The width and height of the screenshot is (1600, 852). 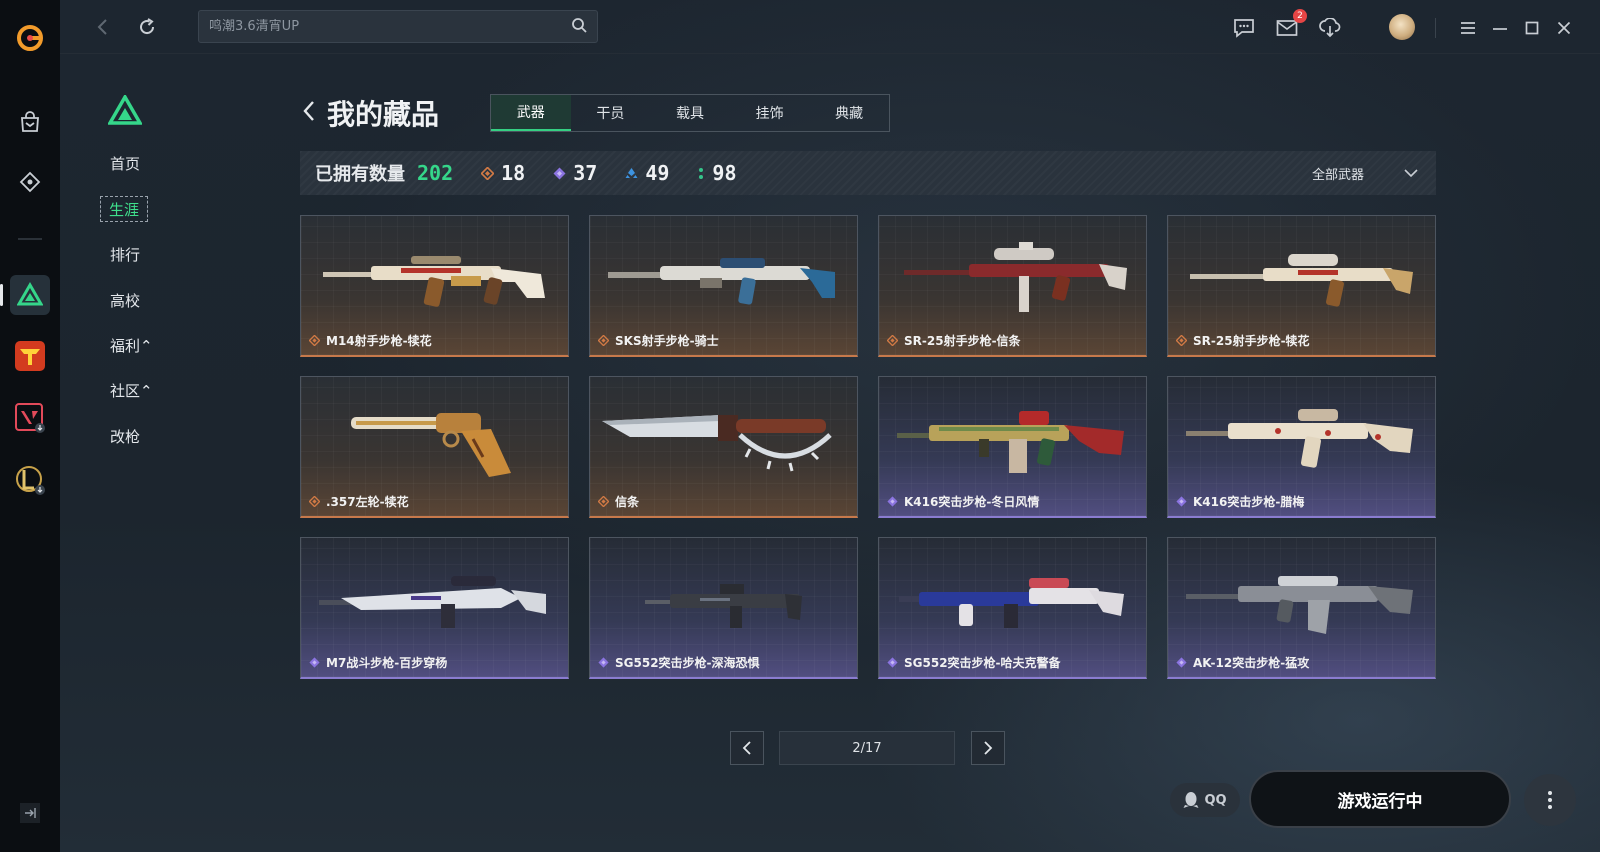 I want to click on rarity-purple-count: 37, so click(x=585, y=173).